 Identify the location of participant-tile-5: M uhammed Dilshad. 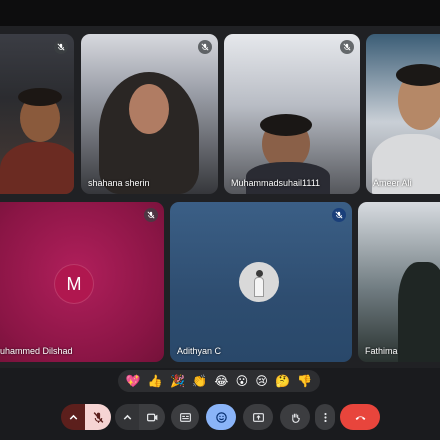
(82, 282).